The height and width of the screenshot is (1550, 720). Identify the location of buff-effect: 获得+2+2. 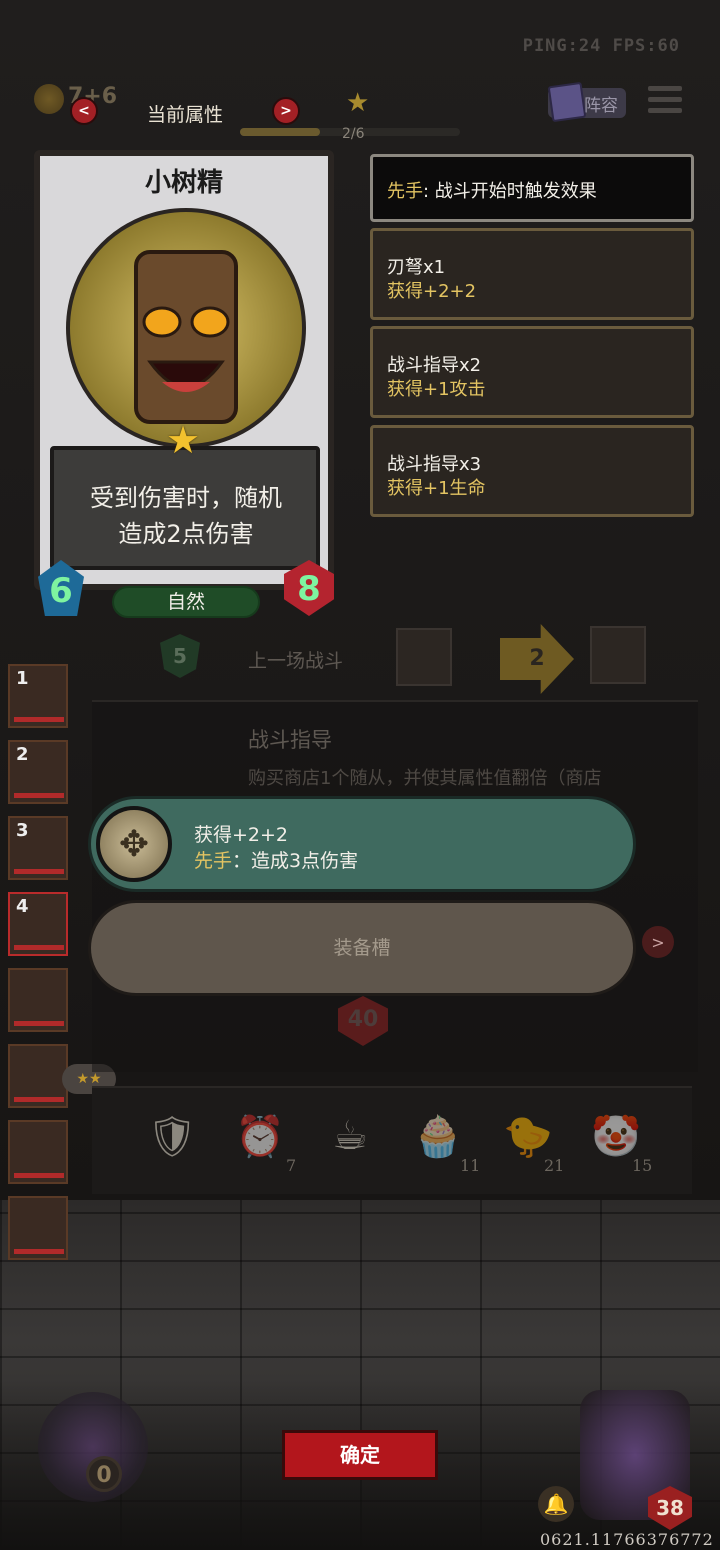
(432, 291).